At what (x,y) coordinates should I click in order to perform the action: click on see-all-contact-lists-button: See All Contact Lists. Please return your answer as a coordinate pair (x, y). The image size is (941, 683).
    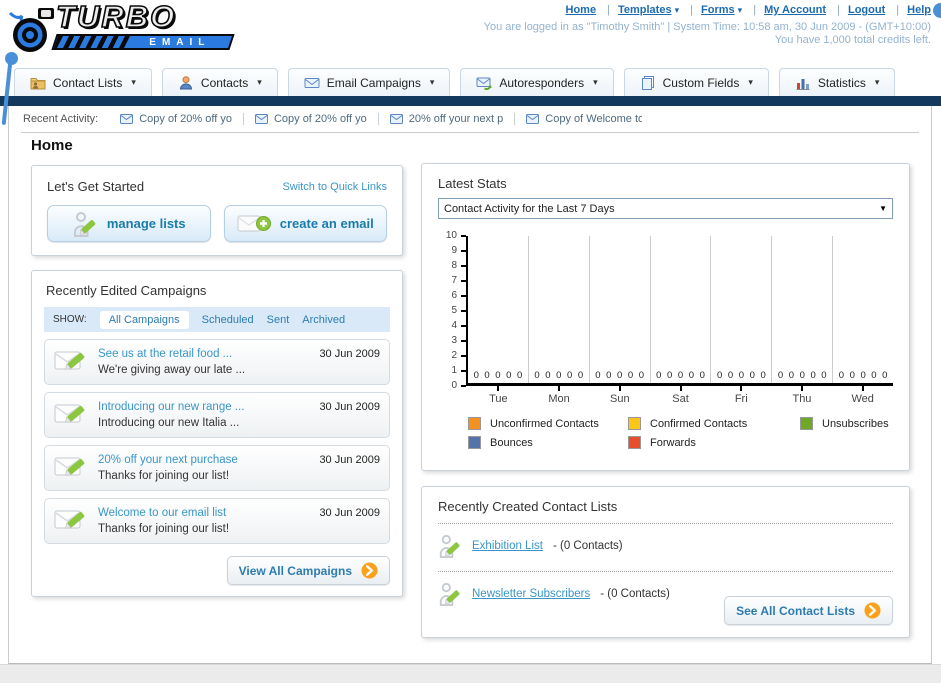
    Looking at the image, I should click on (808, 610).